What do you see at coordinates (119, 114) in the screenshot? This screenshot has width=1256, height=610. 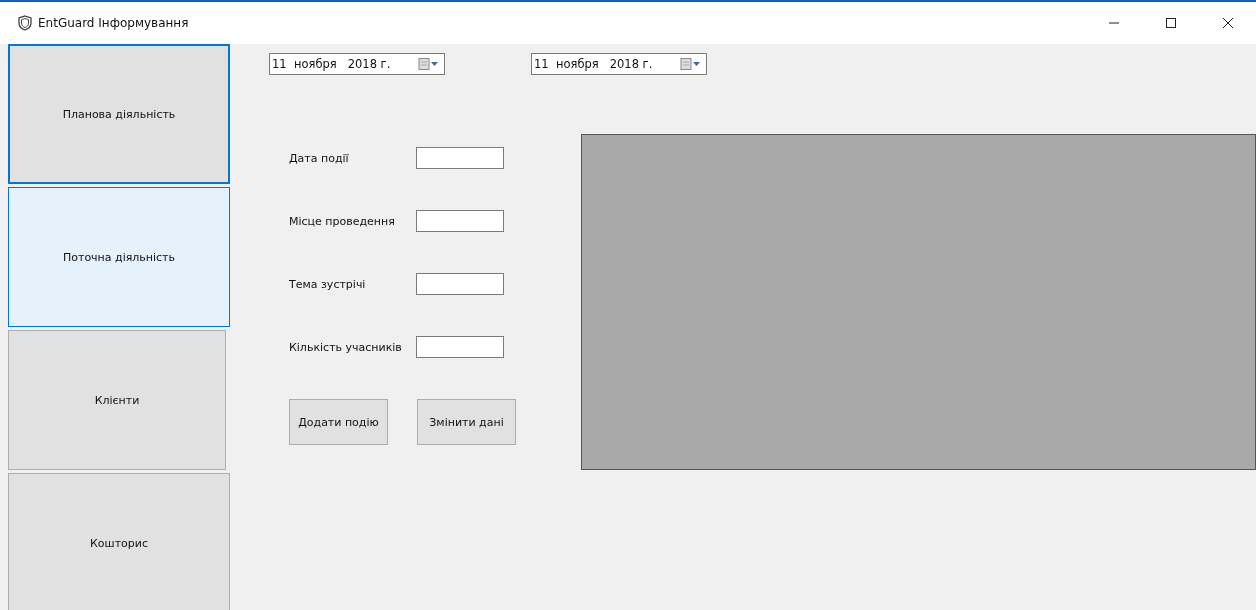 I see `sidebar-button: Планова діяльність` at bounding box center [119, 114].